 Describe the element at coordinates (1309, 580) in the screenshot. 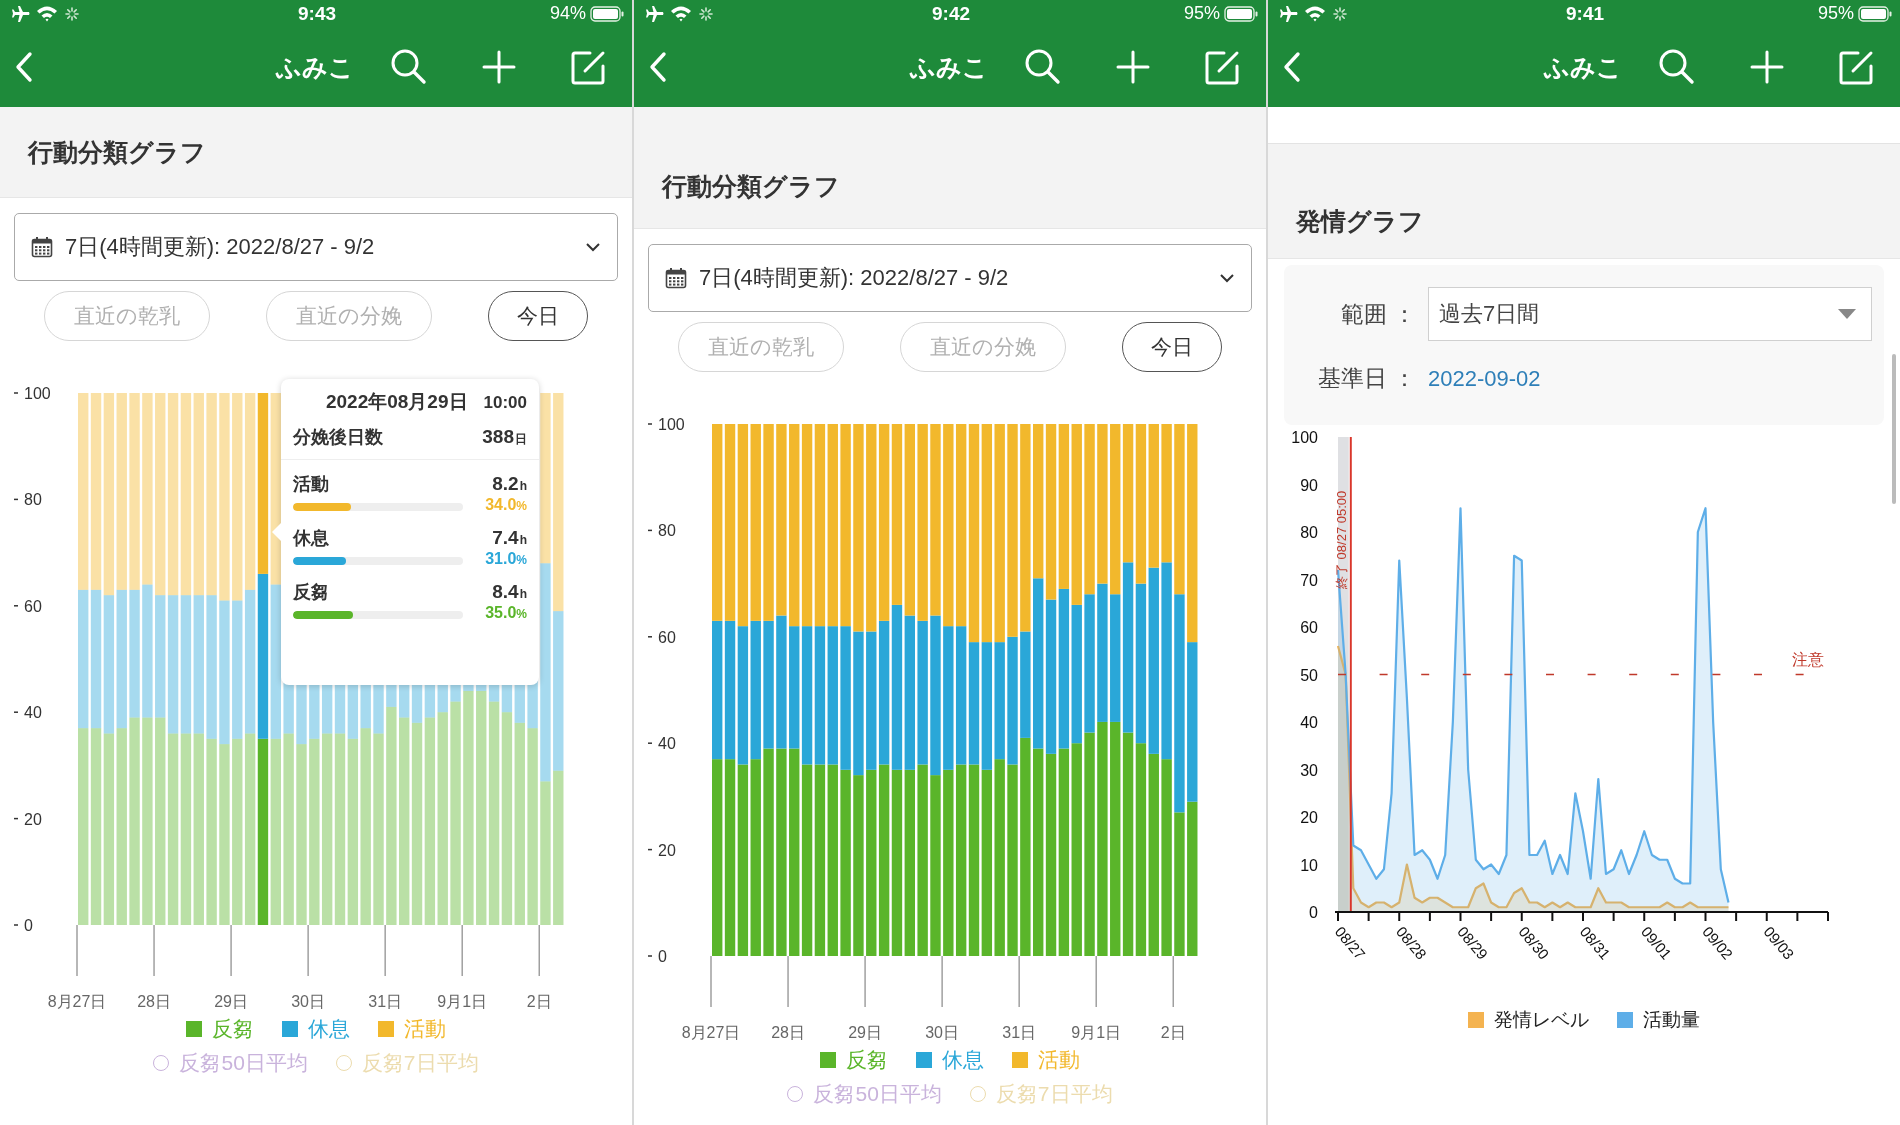

I see `y-tick-label: 70` at that location.